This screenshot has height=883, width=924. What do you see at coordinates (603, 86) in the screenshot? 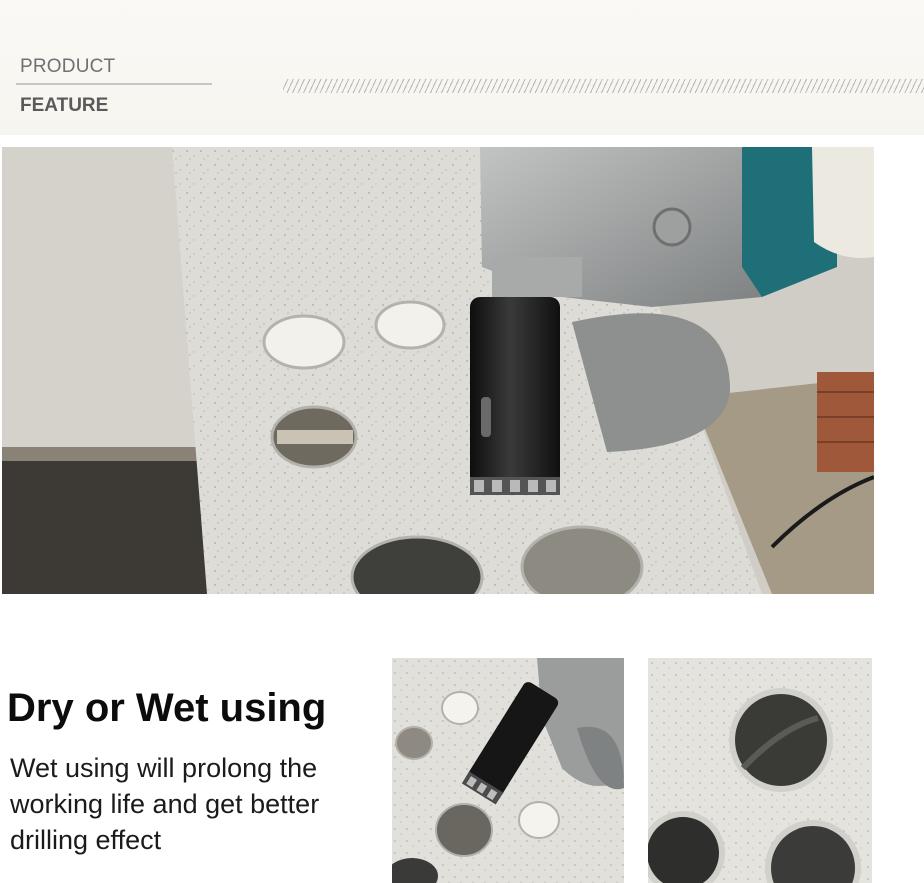
I see `decorative-hatch-line` at bounding box center [603, 86].